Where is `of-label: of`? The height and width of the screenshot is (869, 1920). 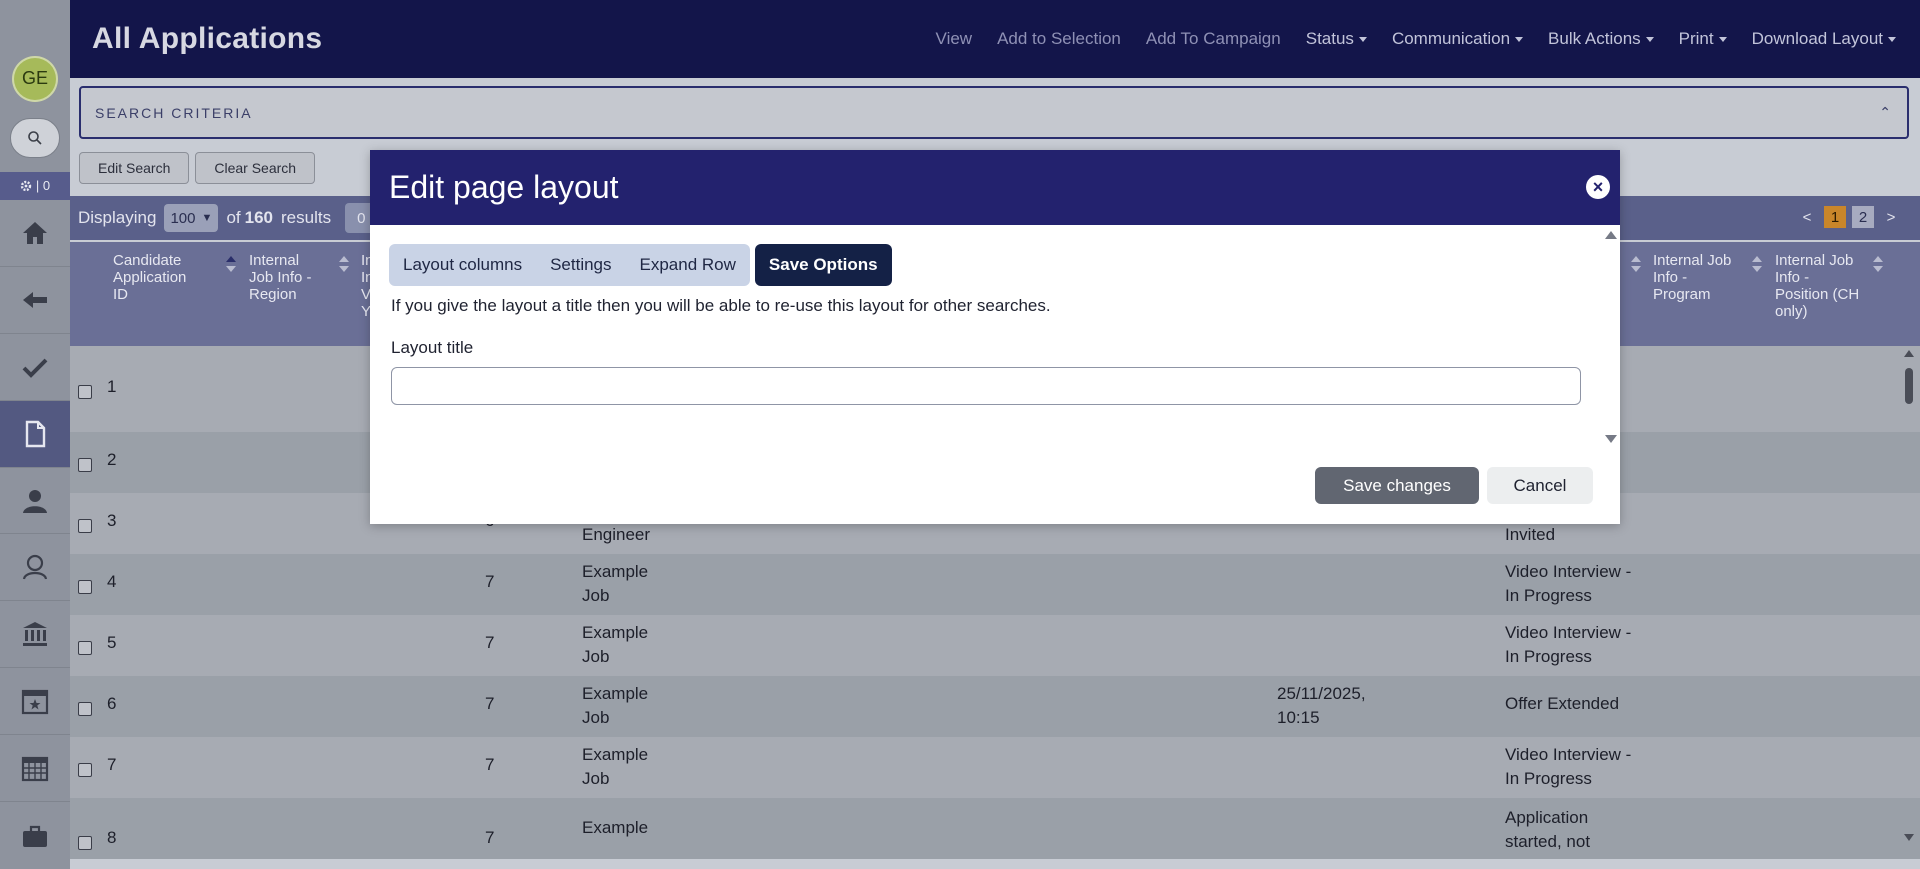 of-label: of is located at coordinates (233, 217).